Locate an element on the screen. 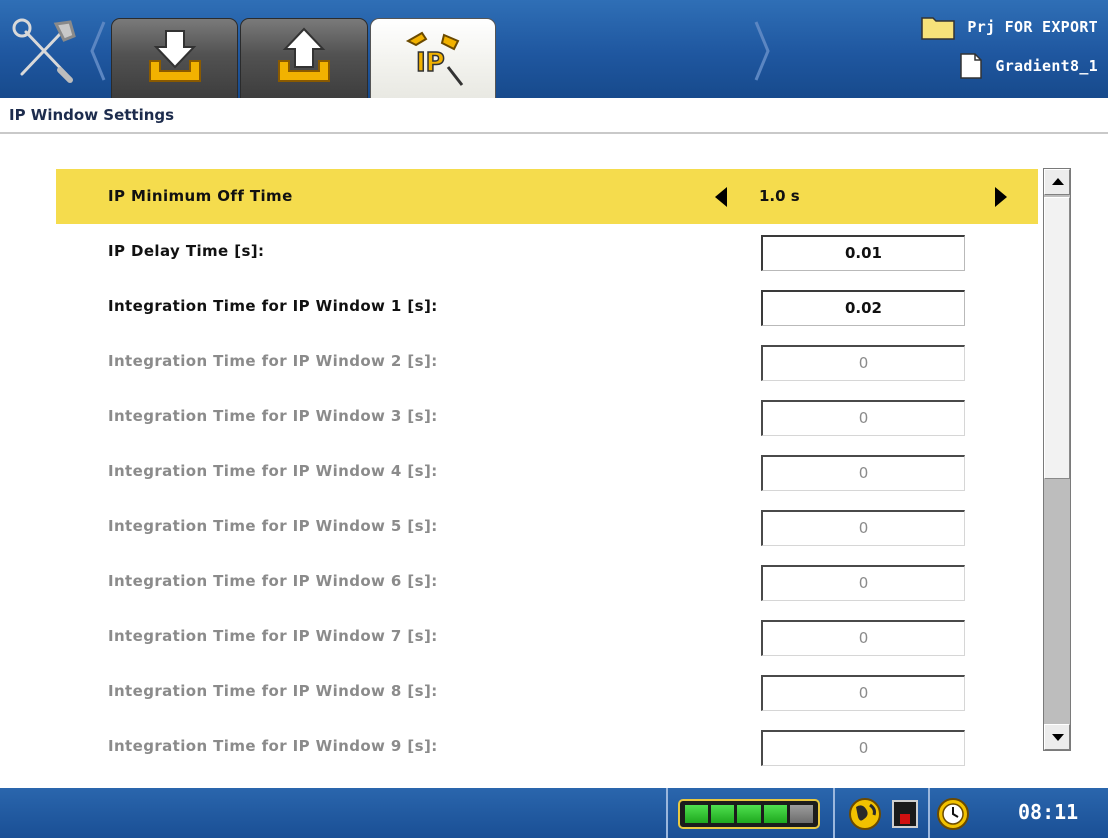 Image resolution: width=1108 pixels, height=838 pixels. delay-time-field: 0.01 is located at coordinates (863, 253).